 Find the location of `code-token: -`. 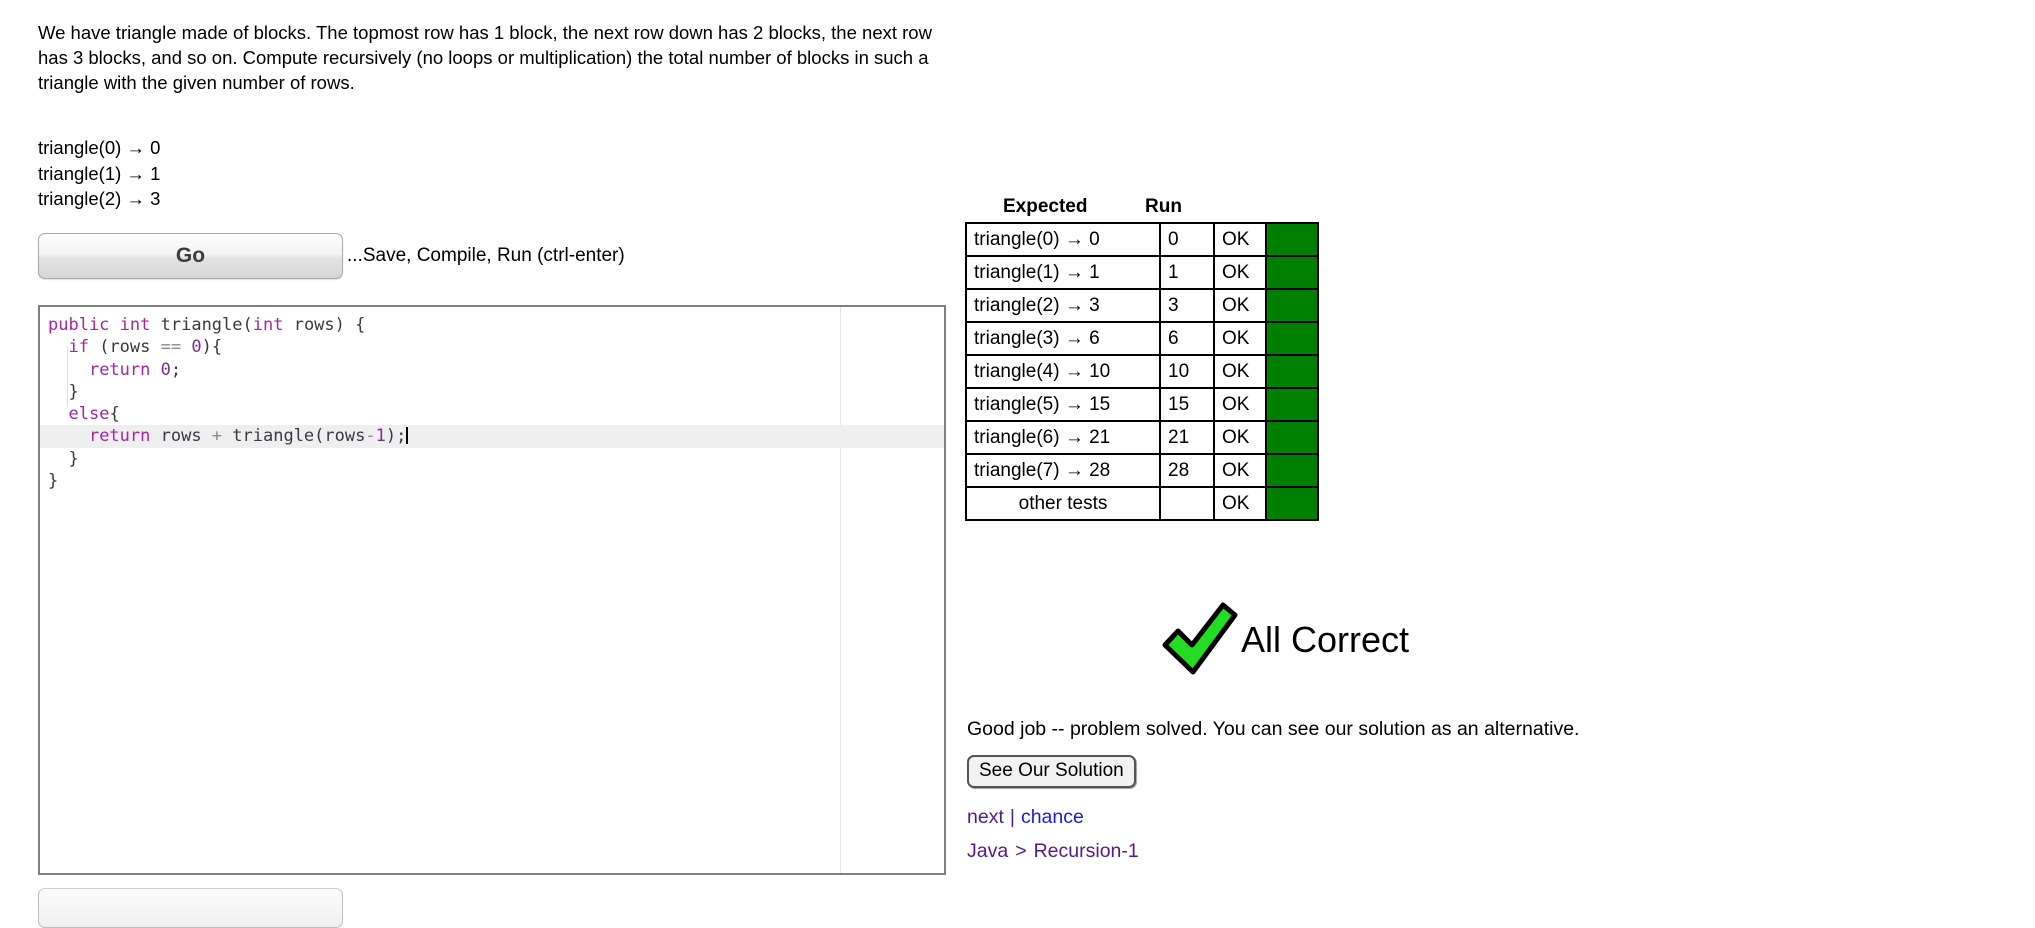

code-token: - is located at coordinates (370, 436).